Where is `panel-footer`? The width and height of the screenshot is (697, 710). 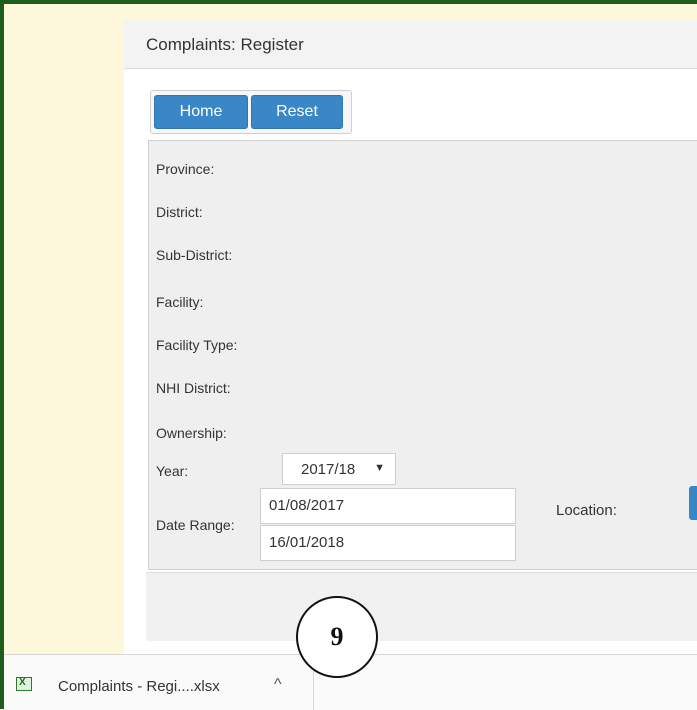 panel-footer is located at coordinates (421, 606).